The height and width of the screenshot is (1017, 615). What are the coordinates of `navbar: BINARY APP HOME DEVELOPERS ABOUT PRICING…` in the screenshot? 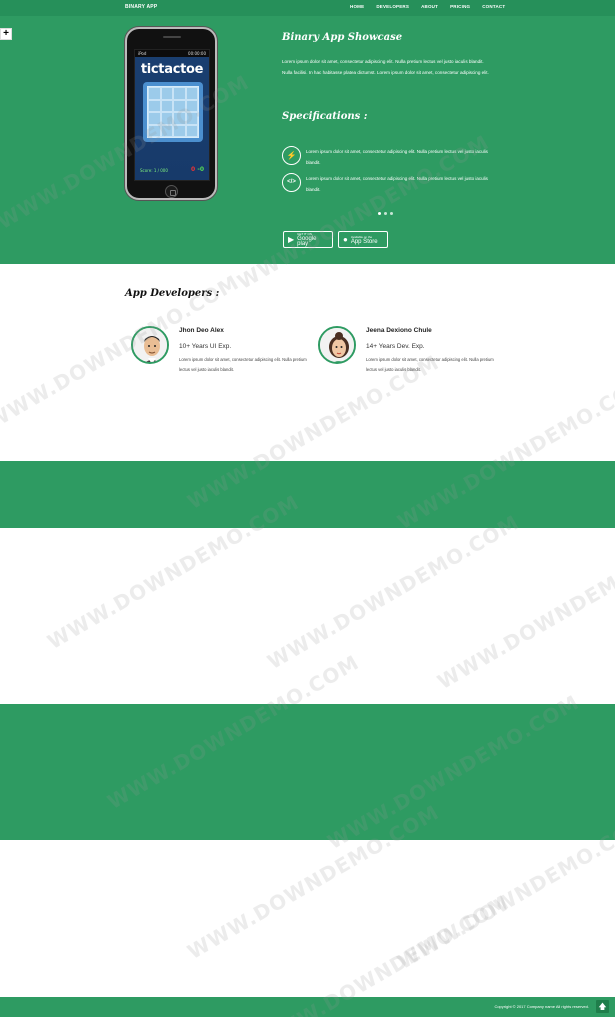 It's located at (307, 8).